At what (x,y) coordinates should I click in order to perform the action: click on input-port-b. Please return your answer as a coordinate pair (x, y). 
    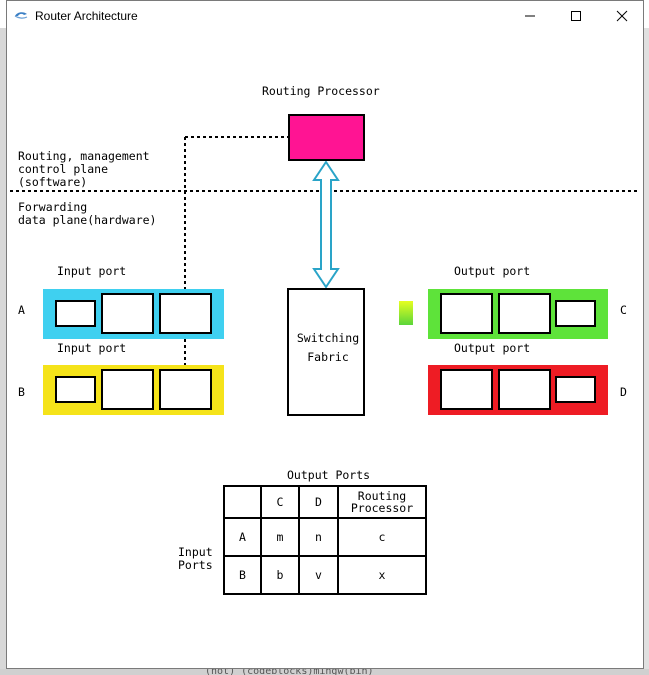
    Looking at the image, I should click on (133, 390).